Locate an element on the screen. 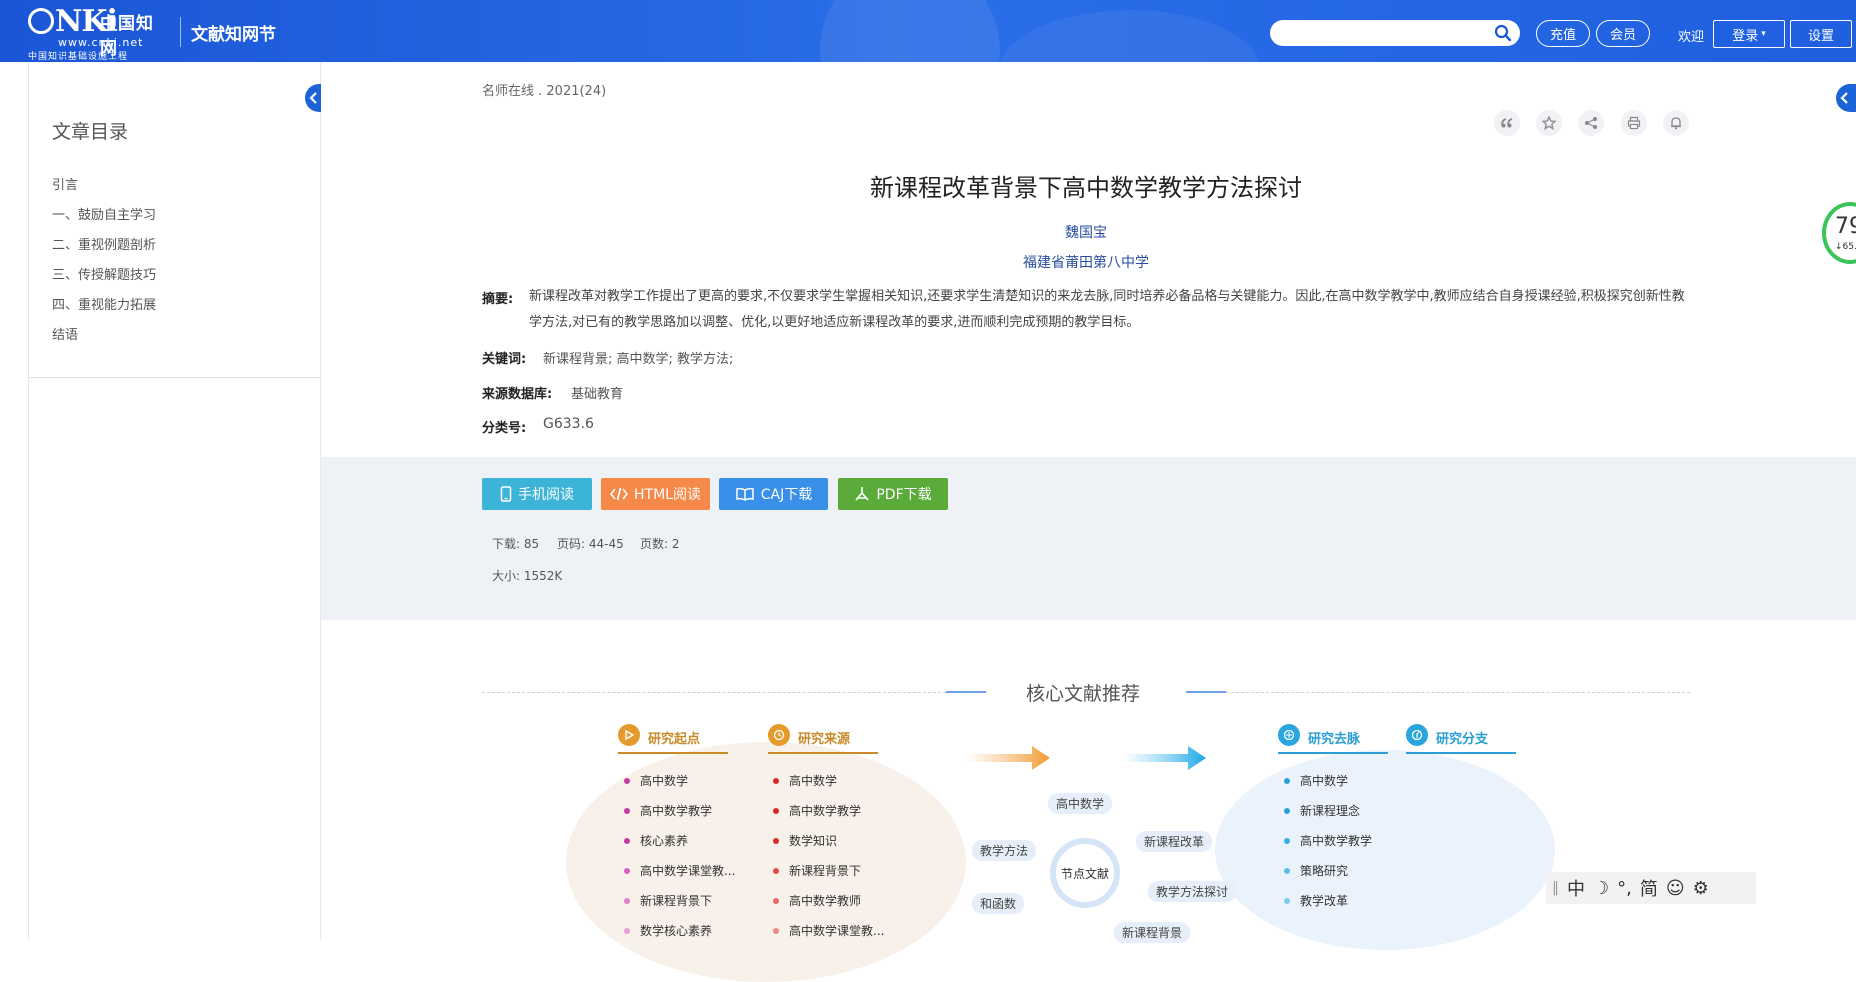 The height and width of the screenshot is (982, 1856). list-item: 高中数学教师 is located at coordinates (817, 900).